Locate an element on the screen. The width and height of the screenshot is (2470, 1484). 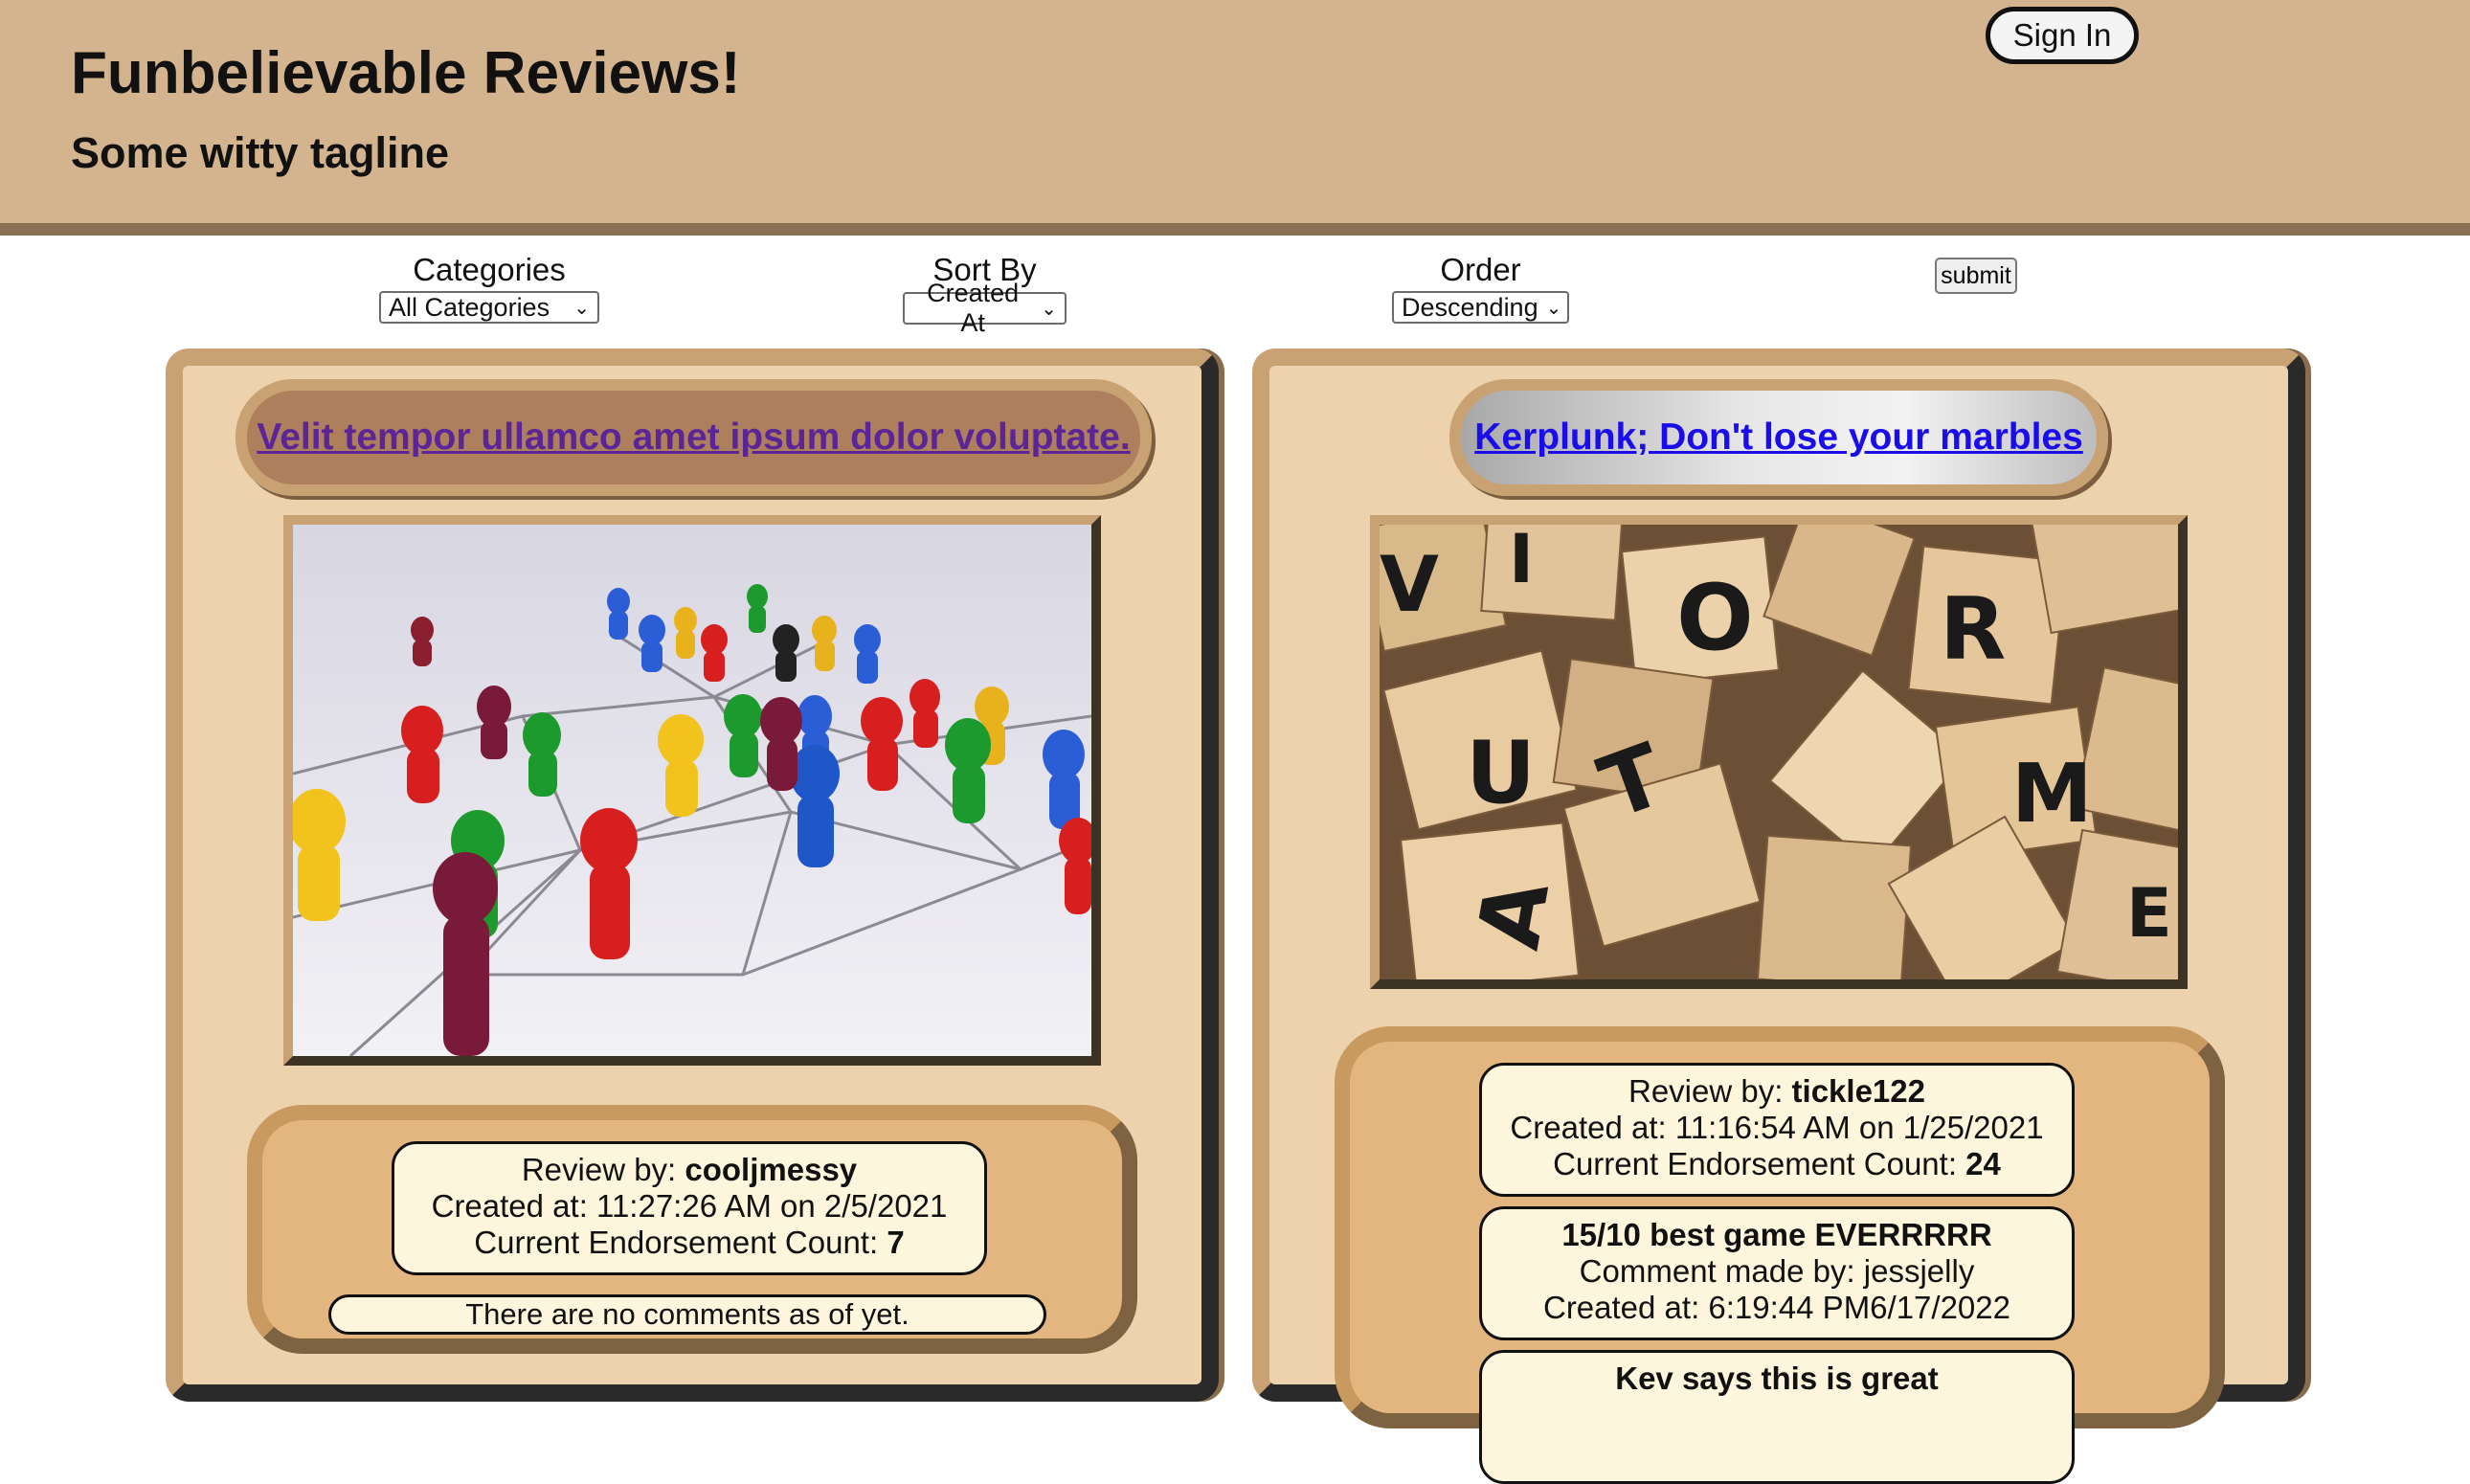
comment-body: 15/10 best game EVERRRRR is located at coordinates (1777, 1234).